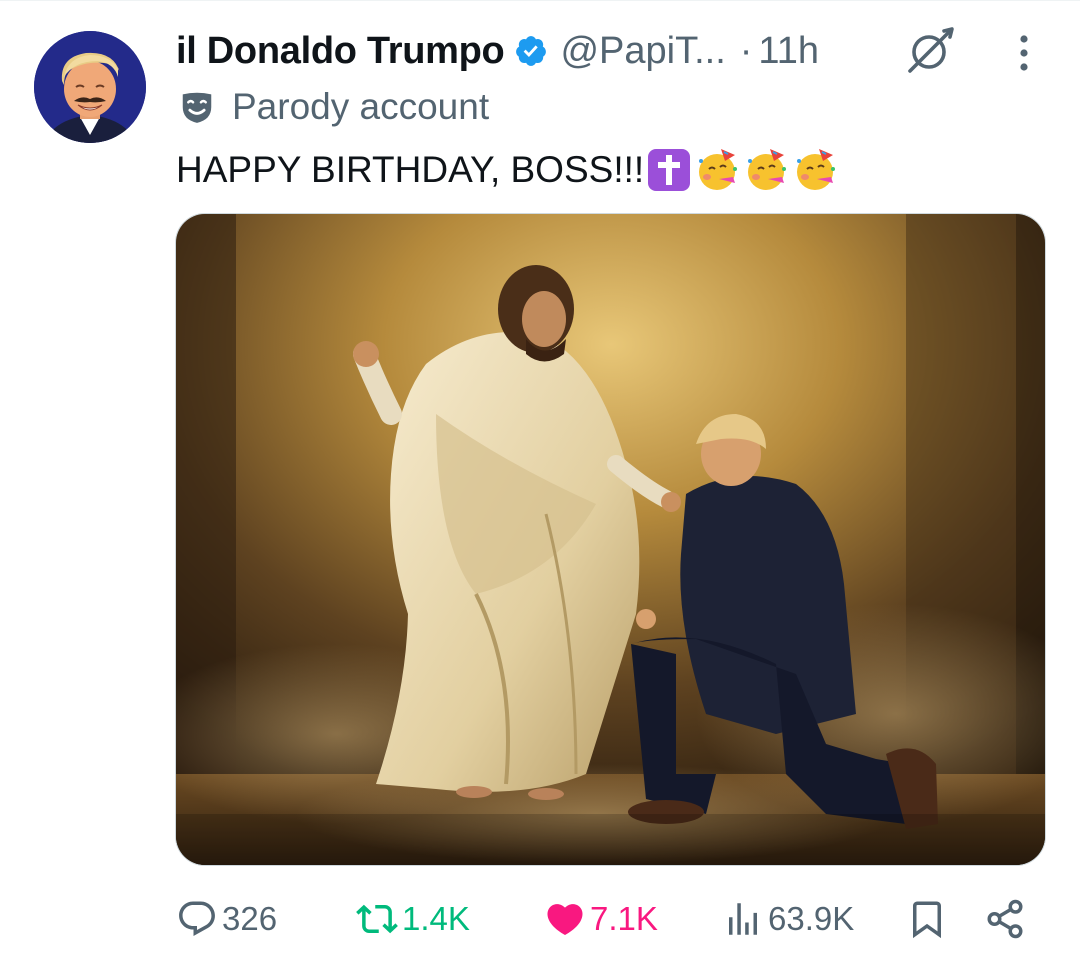  Describe the element at coordinates (531, 51) in the screenshot. I see `verified-badge-icon` at that location.